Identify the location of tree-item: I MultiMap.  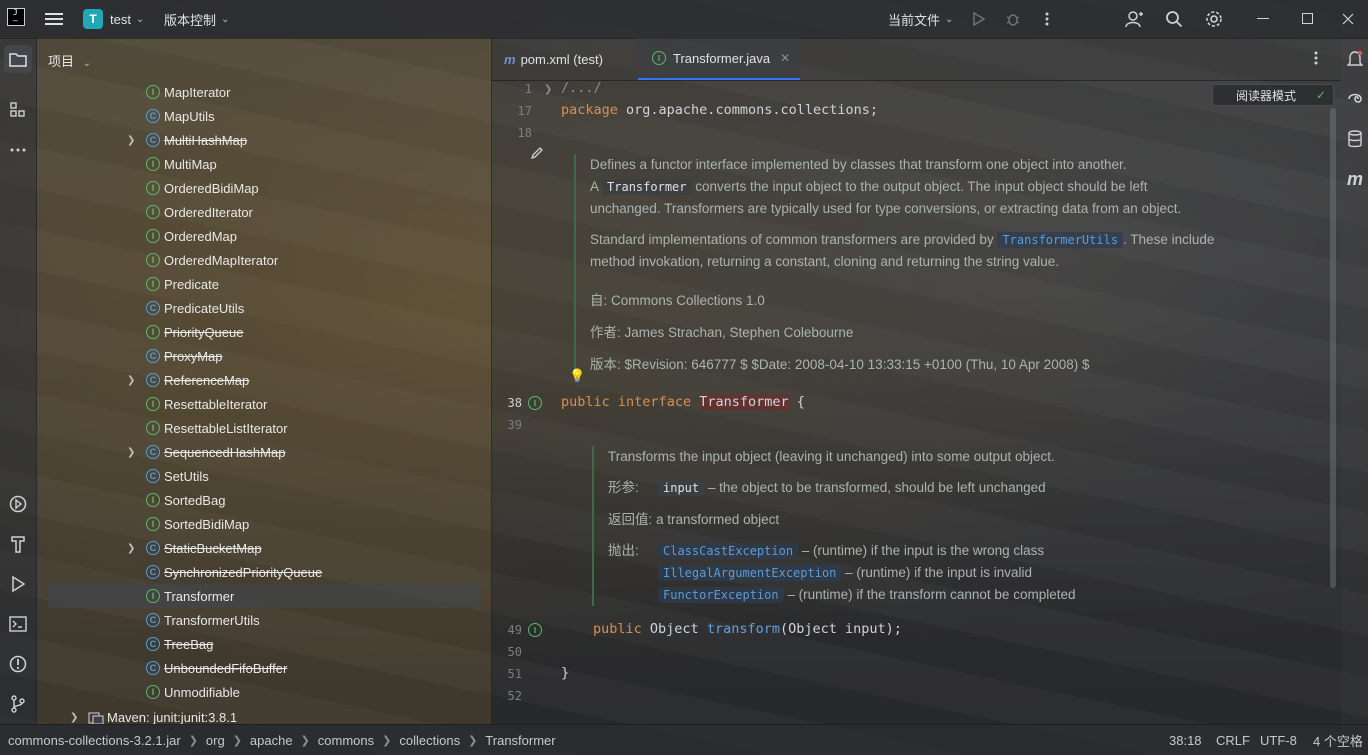
(264, 164).